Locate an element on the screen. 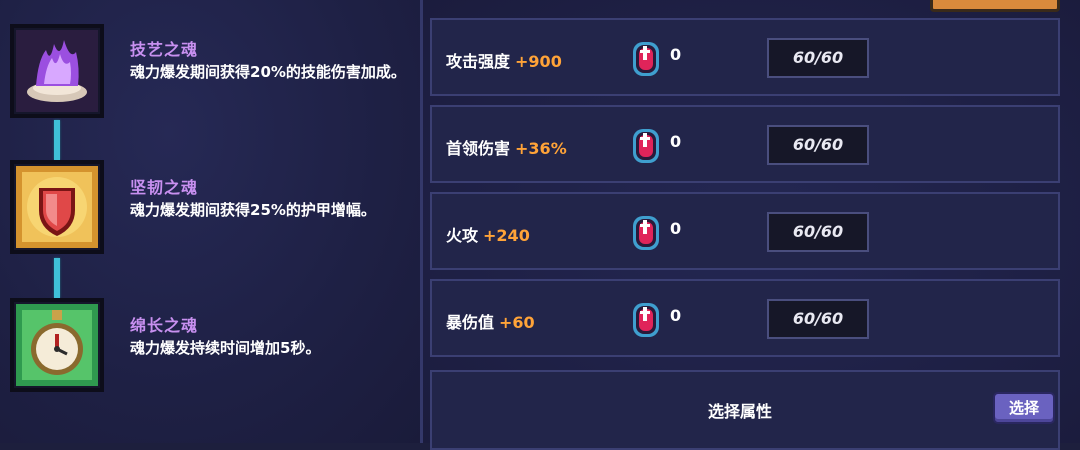 Image resolution: width=1080 pixels, height=450 pixels. stat-label: 攻击强度 +900 is located at coordinates (504, 60).